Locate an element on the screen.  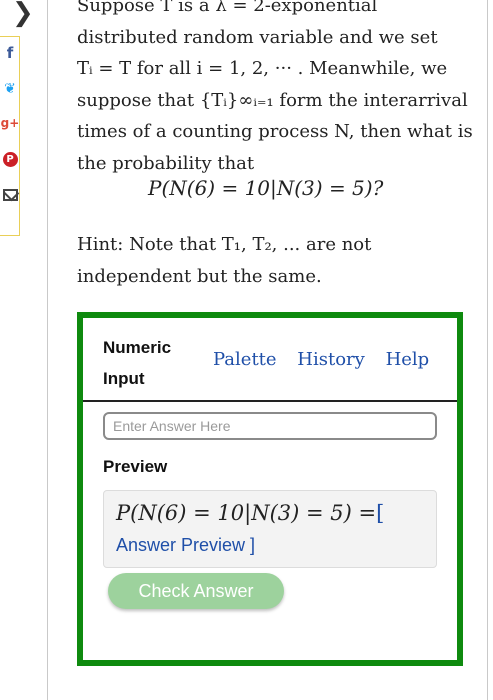
tab-palette: Palette is located at coordinates (245, 359).